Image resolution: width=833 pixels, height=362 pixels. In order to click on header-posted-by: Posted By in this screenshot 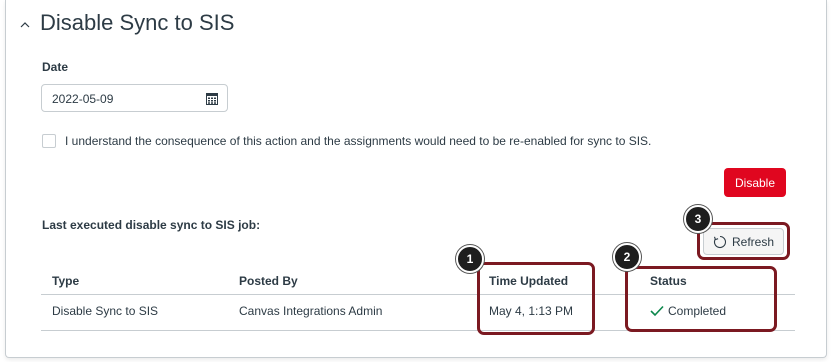, I will do `click(268, 281)`.